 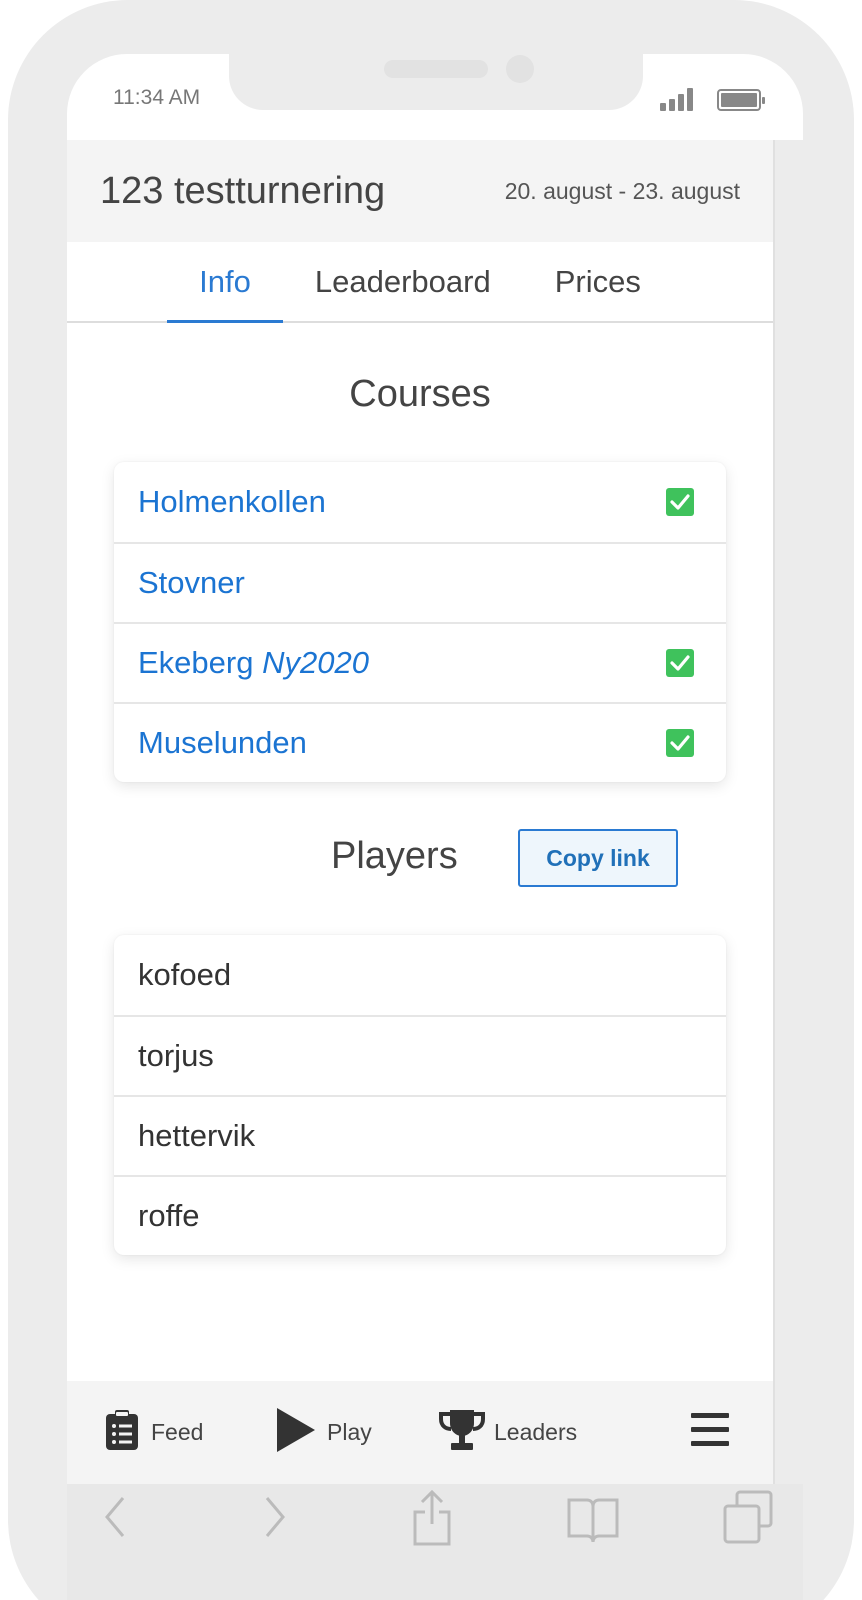 I want to click on share-icon, so click(x=432, y=1520).